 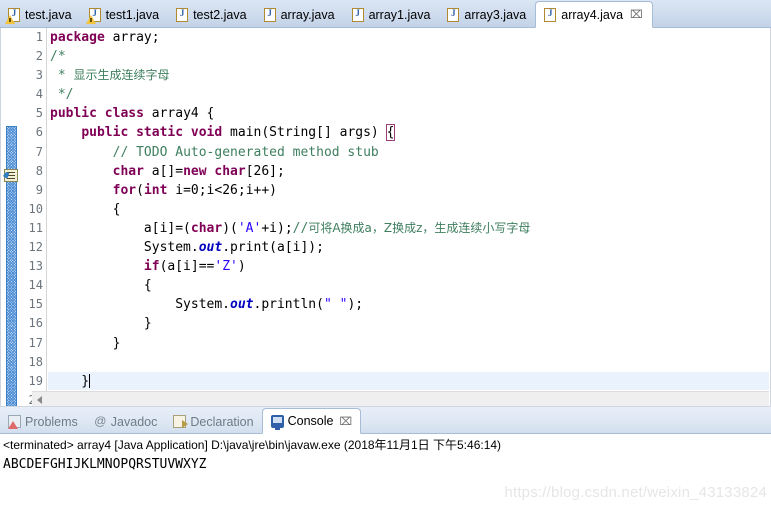 I want to click on editor-tab-array-java: array.java, so click(x=300, y=15).